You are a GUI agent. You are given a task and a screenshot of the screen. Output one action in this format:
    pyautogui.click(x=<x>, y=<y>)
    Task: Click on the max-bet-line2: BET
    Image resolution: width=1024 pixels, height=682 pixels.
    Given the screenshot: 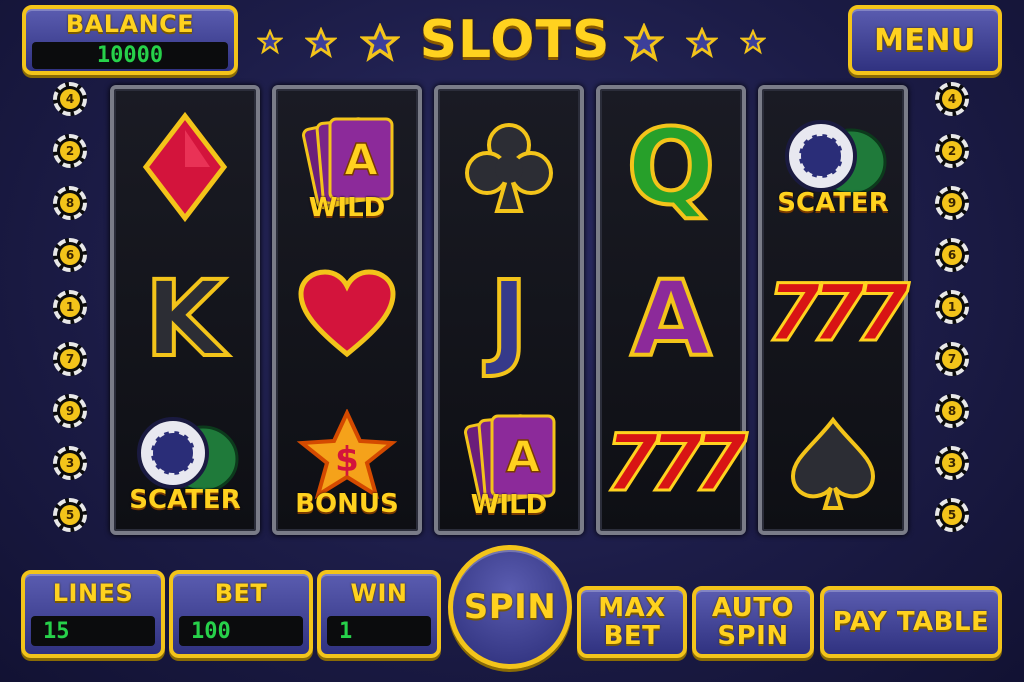 What is the action you would take?
    pyautogui.click(x=632, y=636)
    